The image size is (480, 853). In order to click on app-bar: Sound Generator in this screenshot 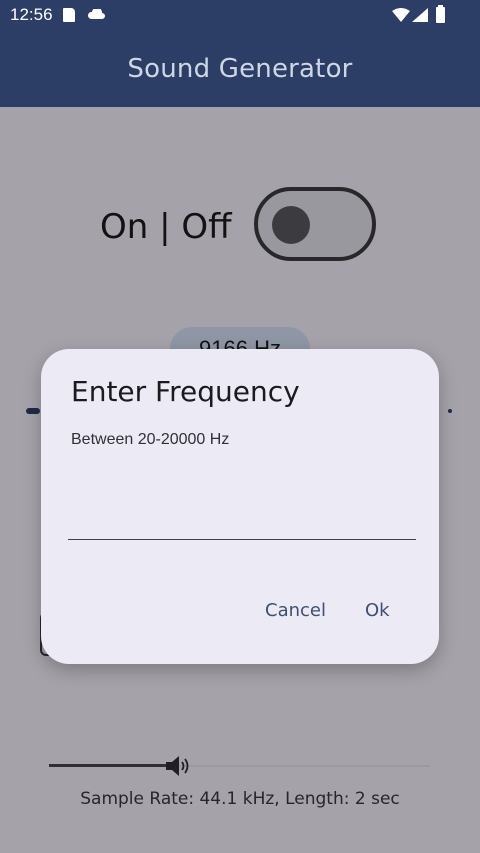, I will do `click(240, 69)`.